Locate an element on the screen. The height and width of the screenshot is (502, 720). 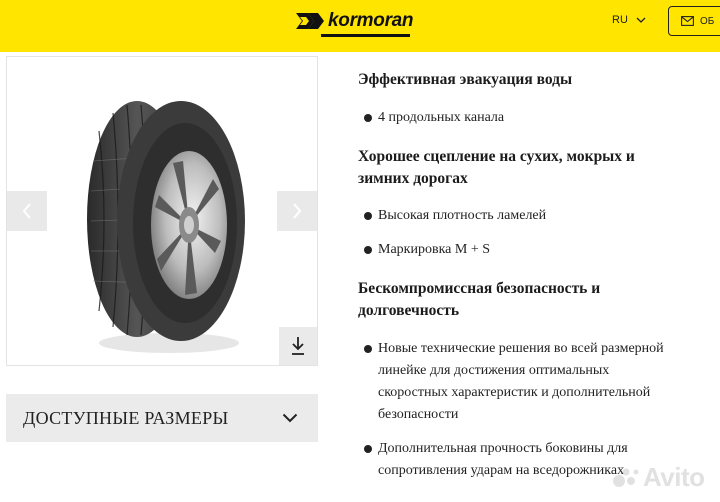
avito-logo-icon is located at coordinates (626, 477).